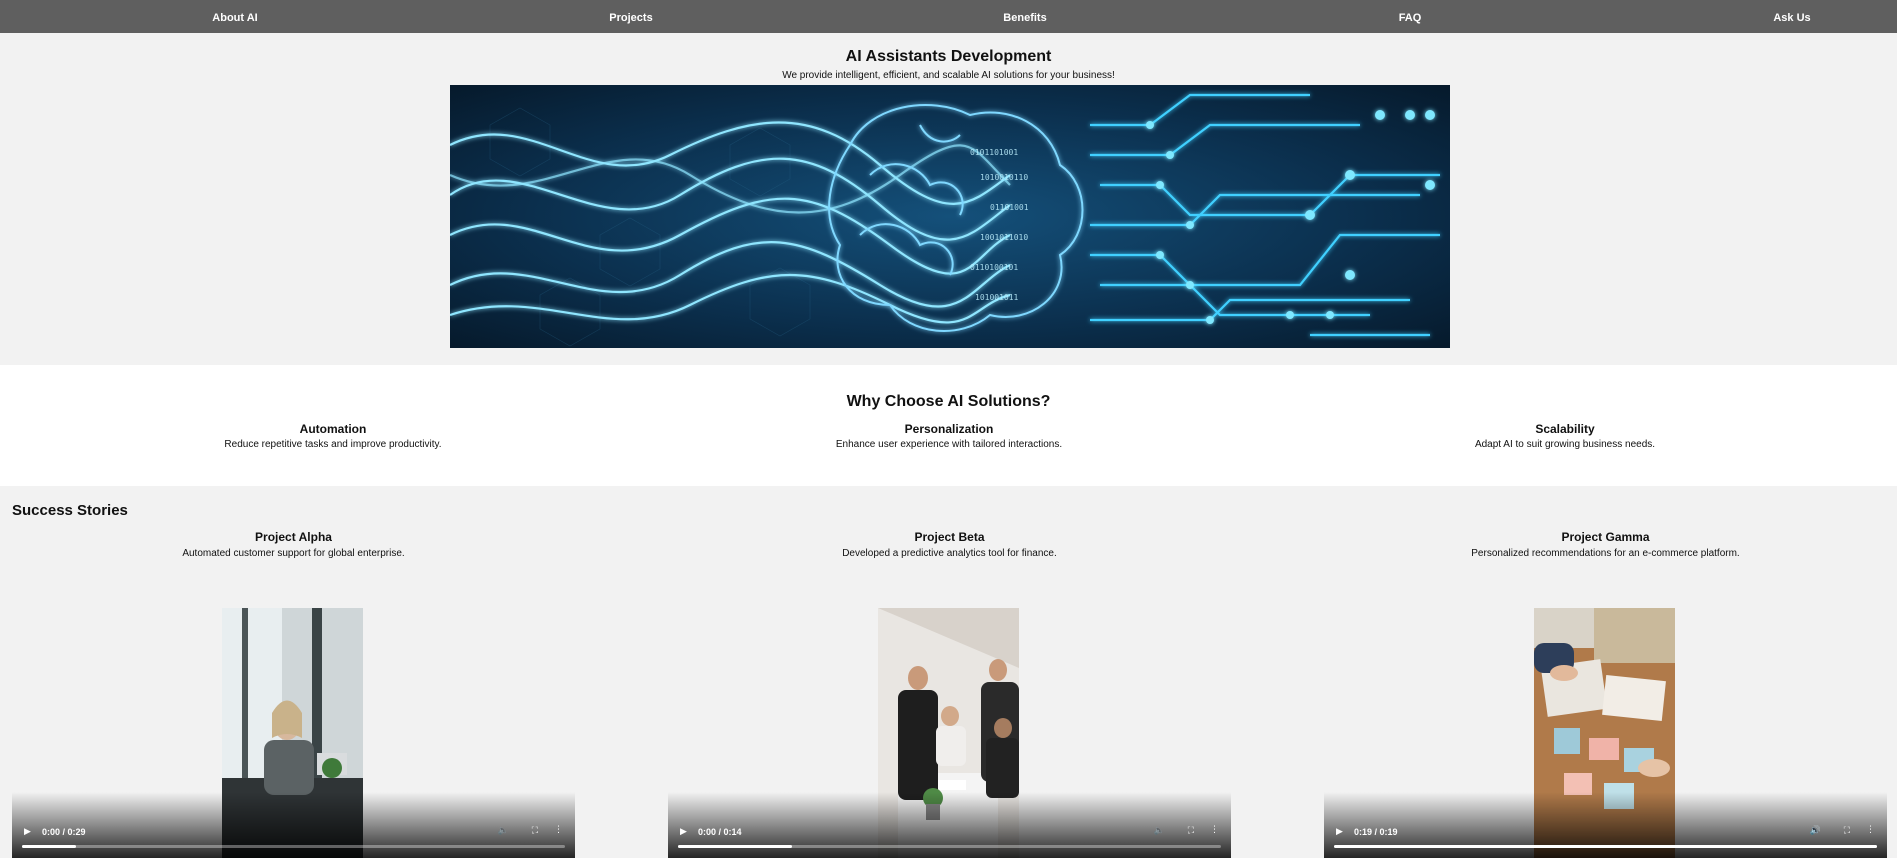 The image size is (1897, 858). I want to click on video-controls: ▶ 0:00 / 0:29 🔈 ⛶ ⋮, so click(293, 838).